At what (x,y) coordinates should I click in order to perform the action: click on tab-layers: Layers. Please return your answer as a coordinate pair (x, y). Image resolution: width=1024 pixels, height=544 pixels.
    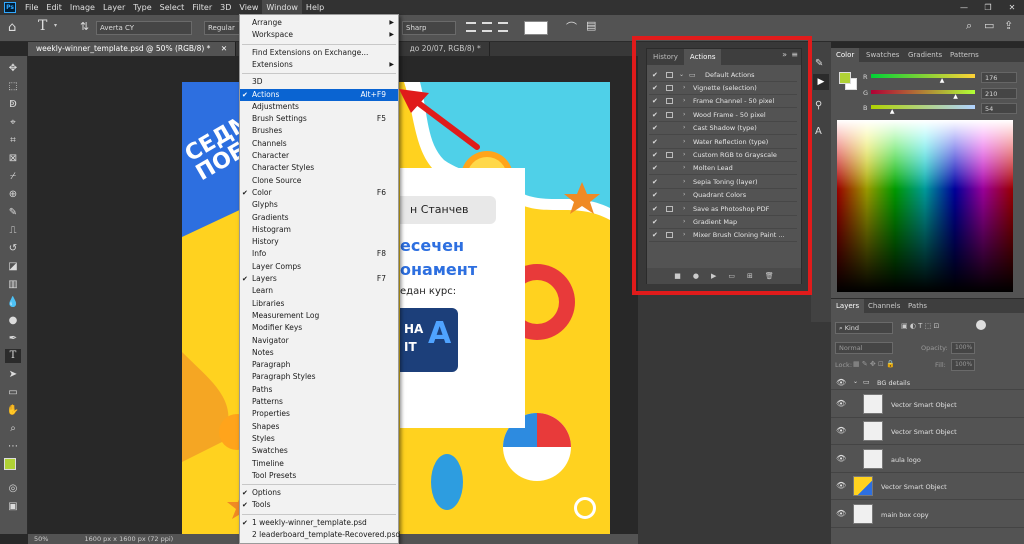
    Looking at the image, I should click on (848, 306).